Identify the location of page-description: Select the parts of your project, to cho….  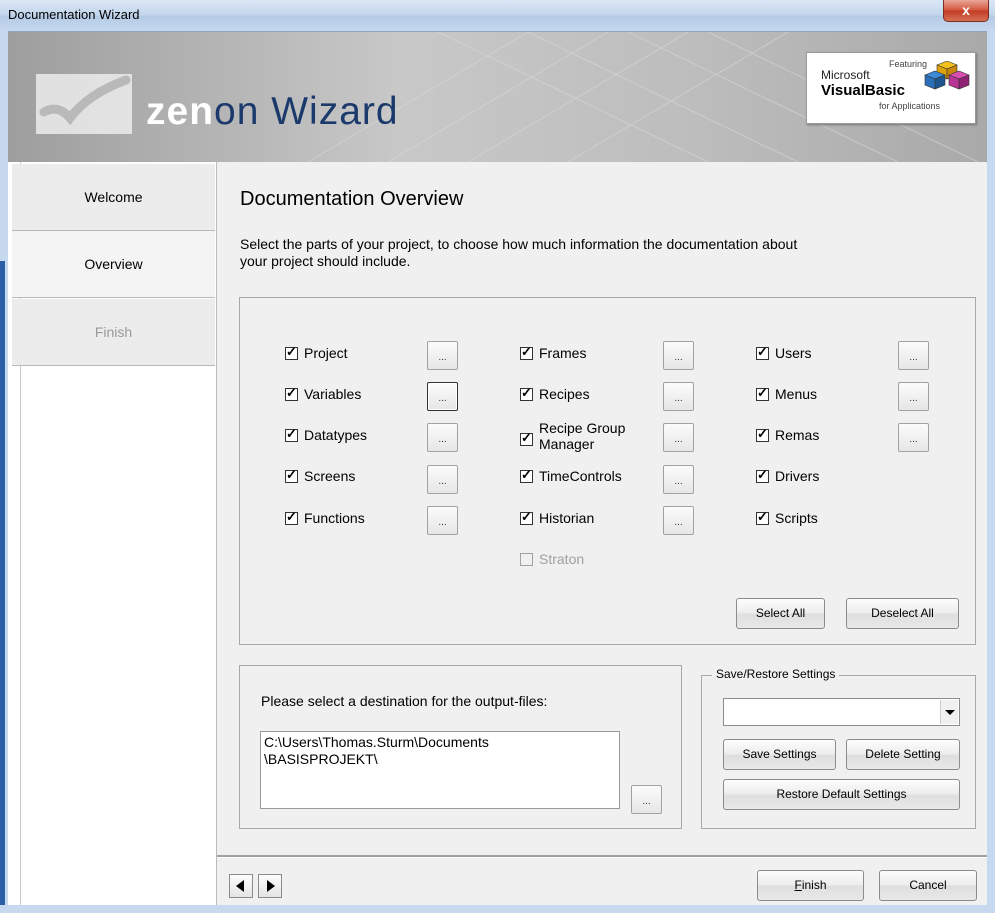
(519, 252).